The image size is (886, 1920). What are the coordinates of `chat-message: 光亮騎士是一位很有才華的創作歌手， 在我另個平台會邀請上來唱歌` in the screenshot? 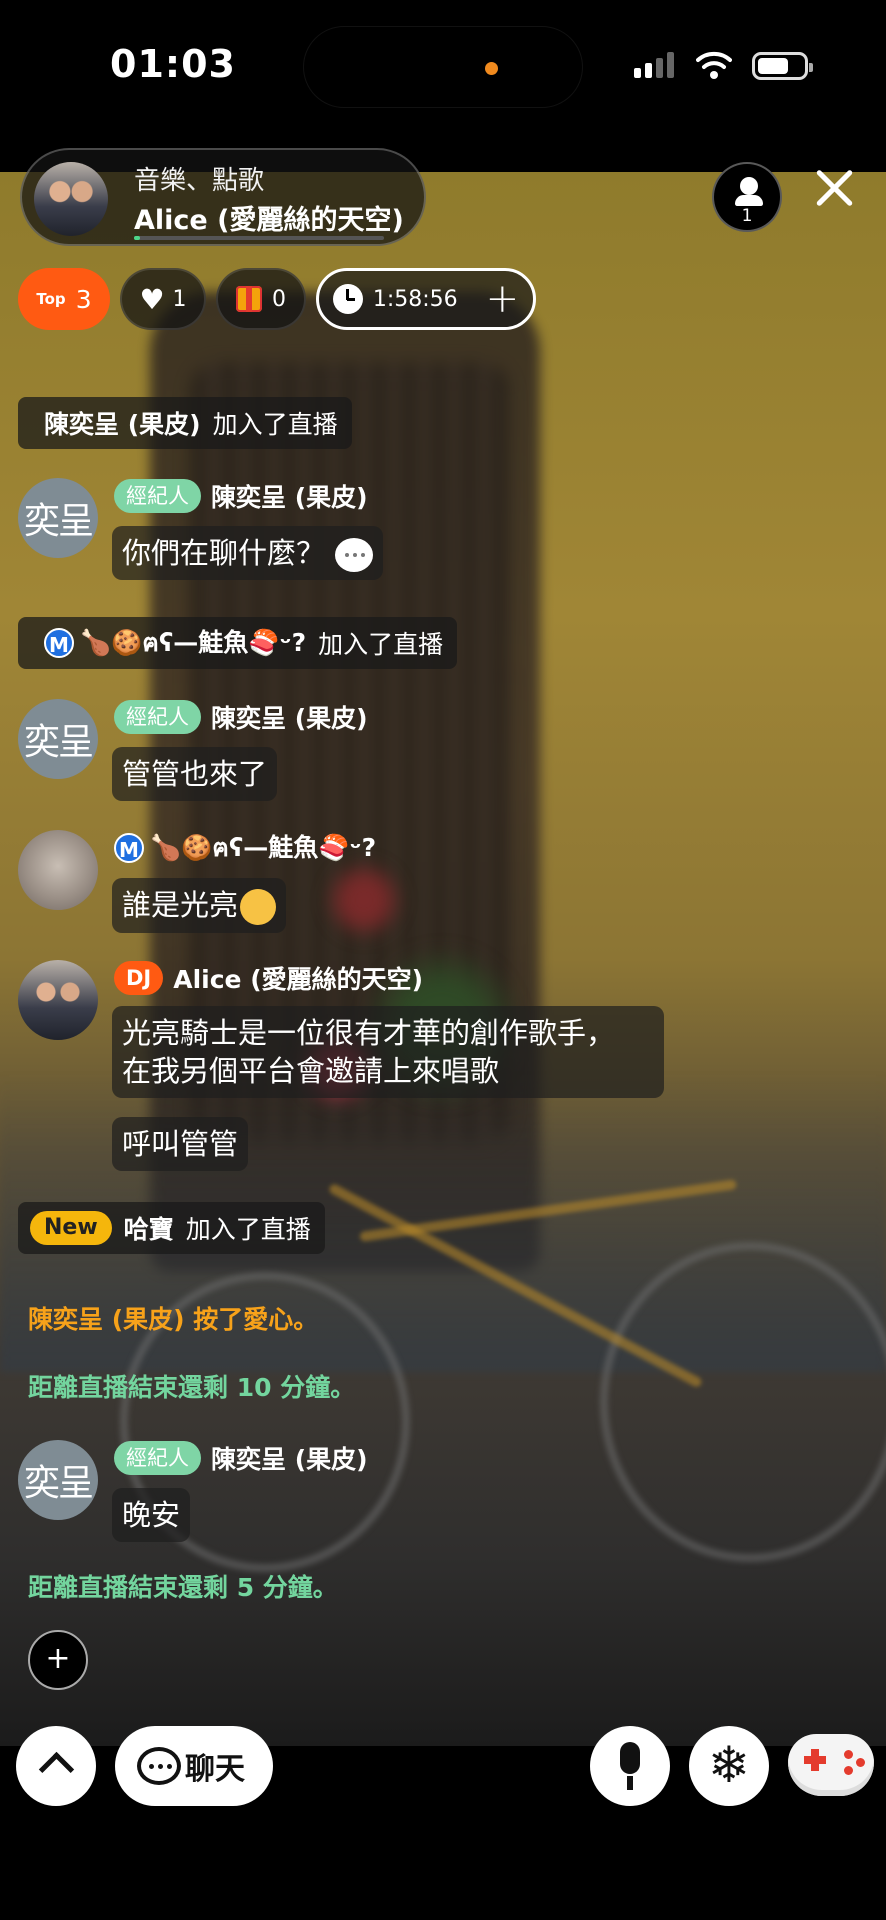 It's located at (388, 1052).